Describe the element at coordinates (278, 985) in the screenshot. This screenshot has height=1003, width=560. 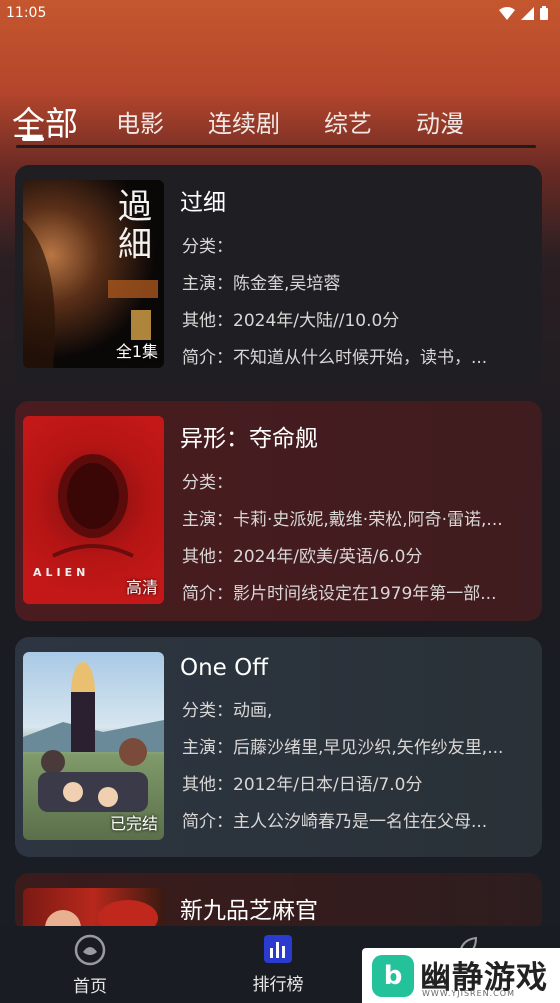
I see `nav-ranking-label: 排行榜` at that location.